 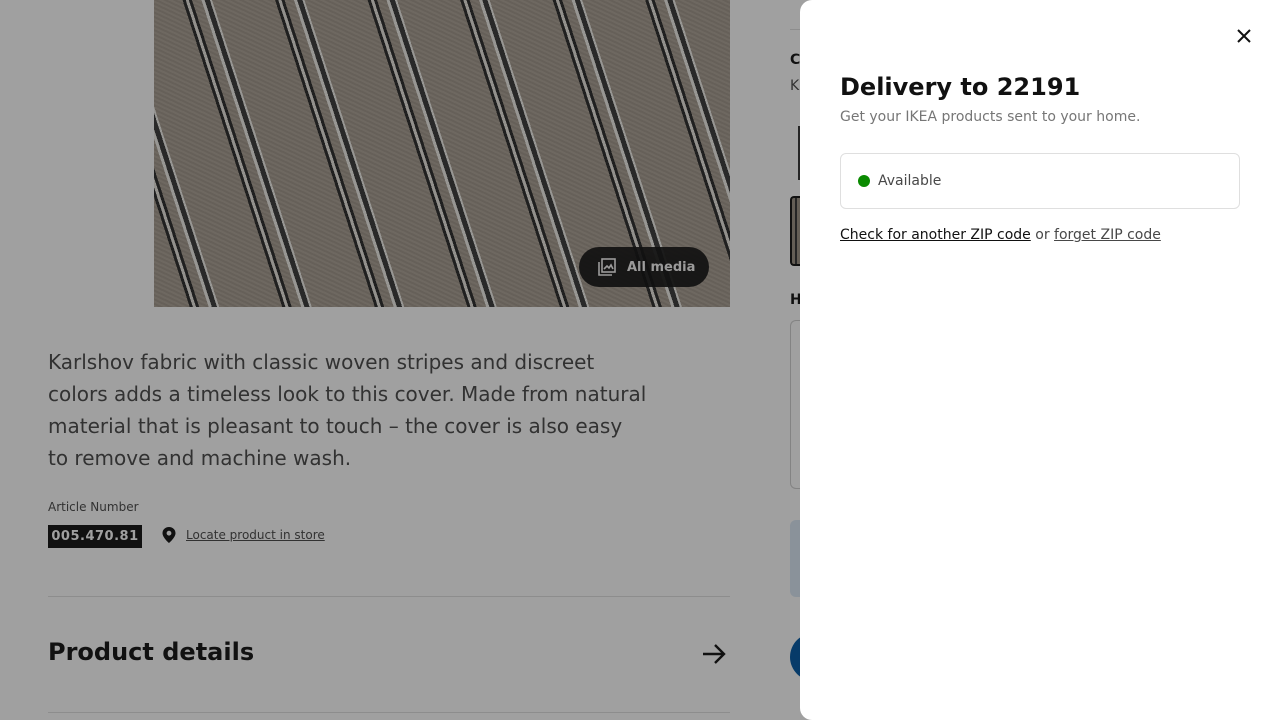 I want to click on availability-text: Available, so click(x=910, y=181).